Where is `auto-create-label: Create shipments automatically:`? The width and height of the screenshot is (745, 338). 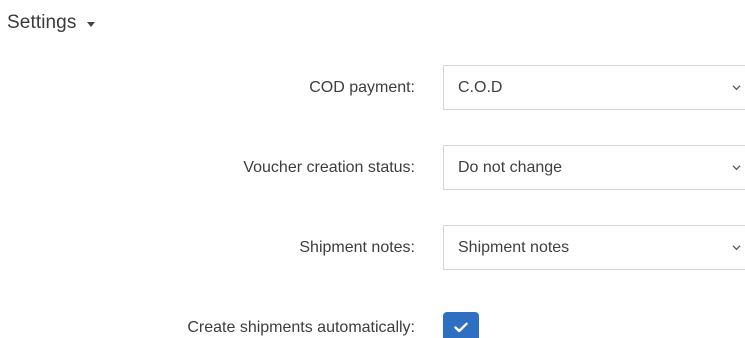 auto-create-label: Create shipments automatically: is located at coordinates (301, 327).